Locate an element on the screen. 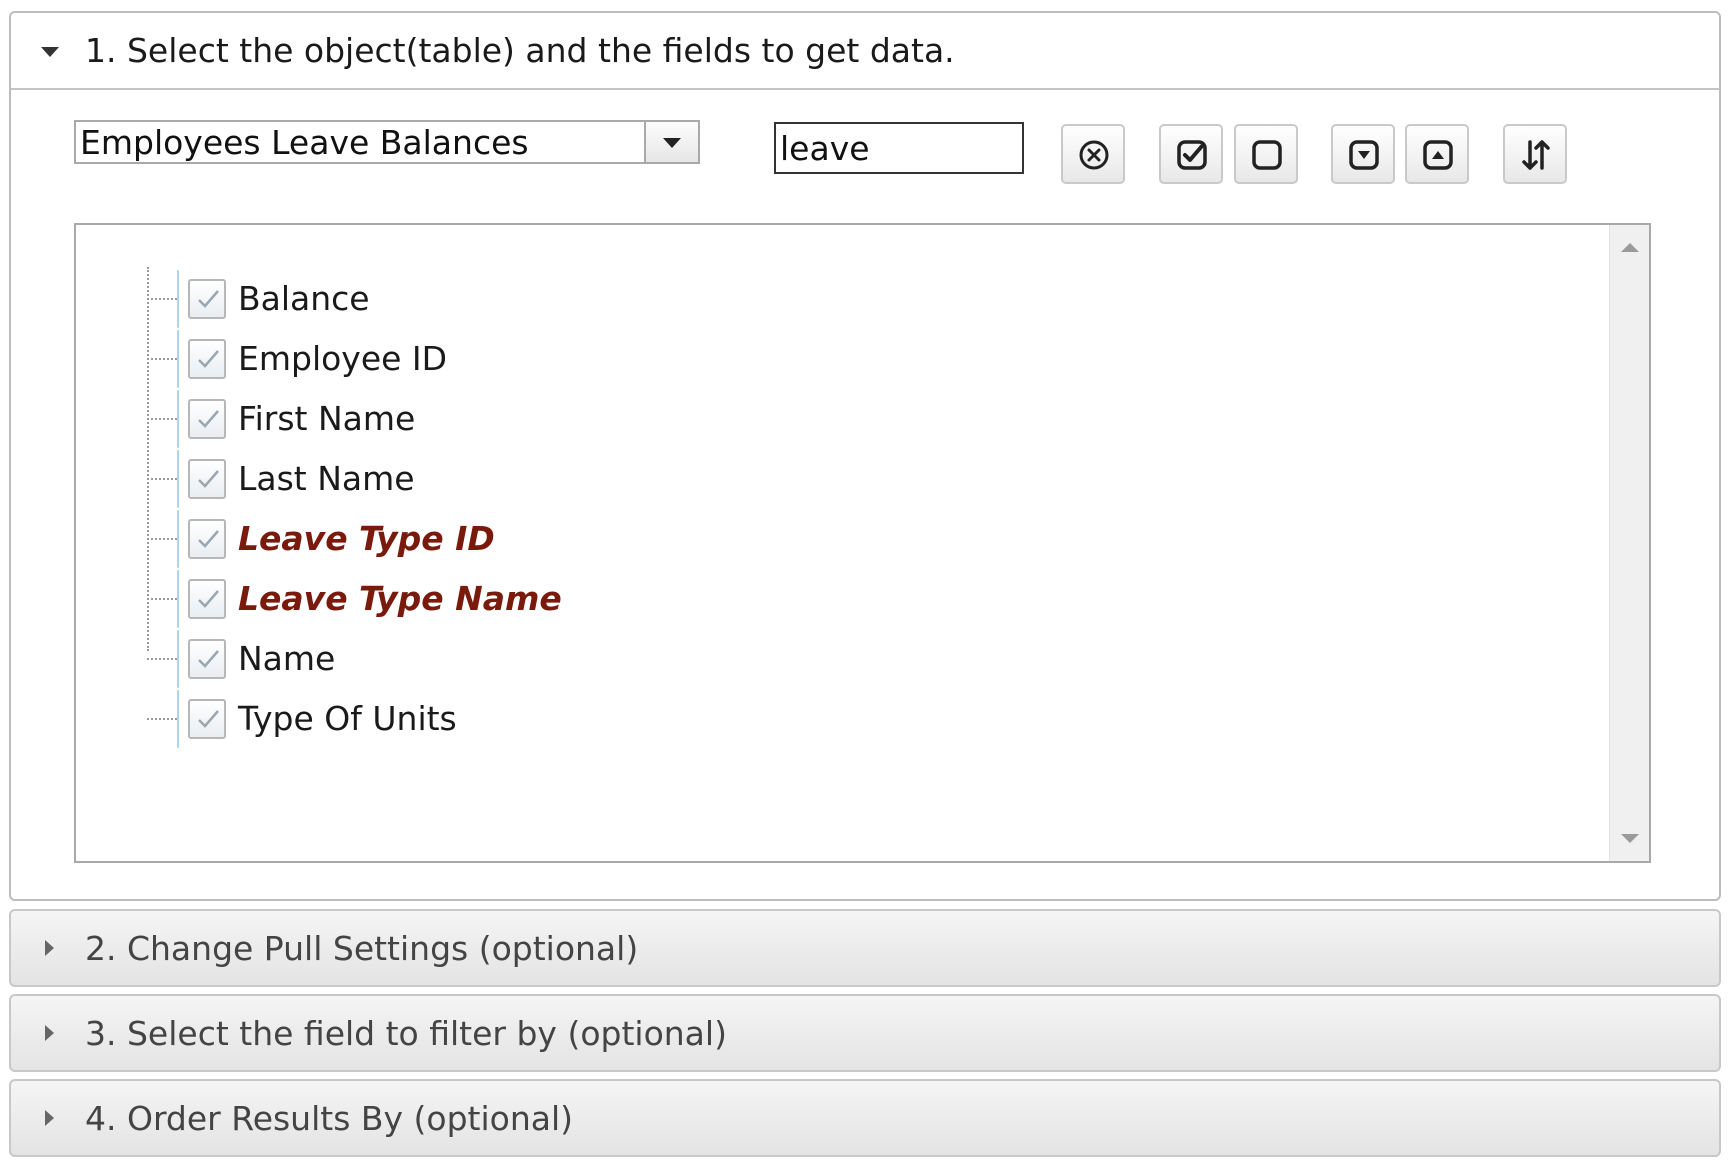  field-node: Balance is located at coordinates (273, 299).